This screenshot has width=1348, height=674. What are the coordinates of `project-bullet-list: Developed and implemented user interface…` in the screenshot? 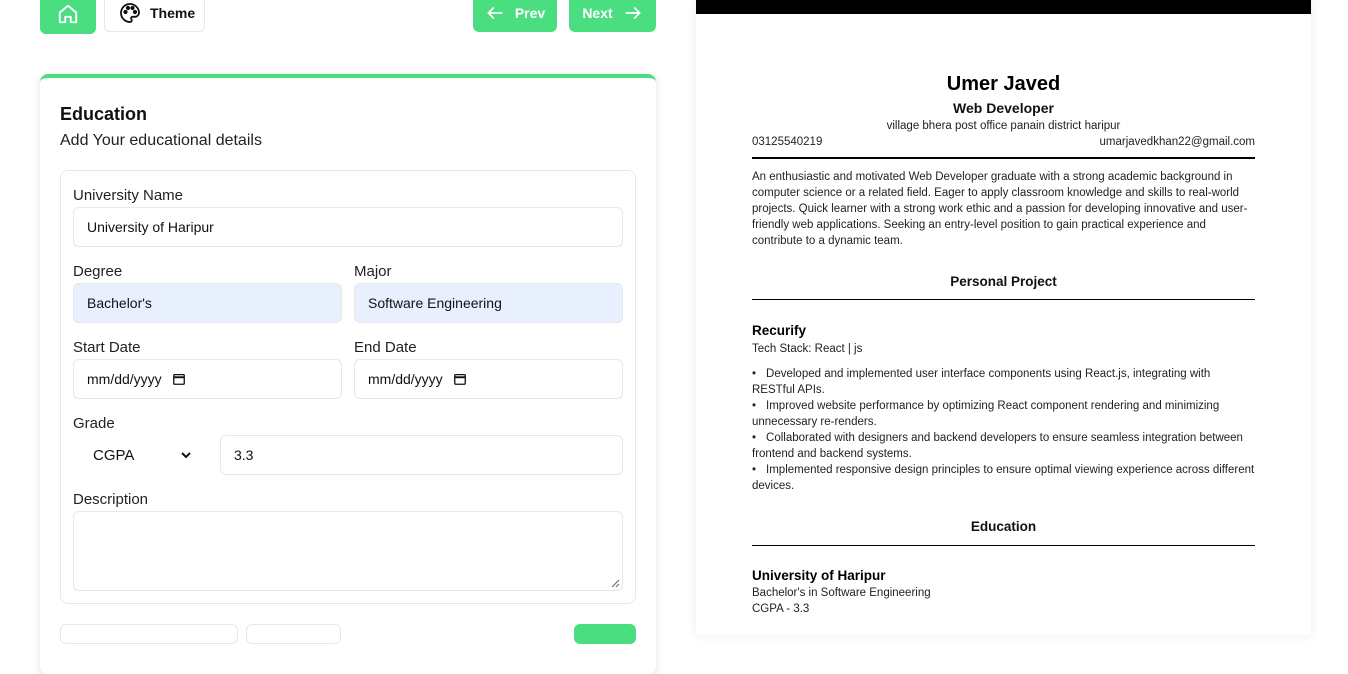 It's located at (1003, 430).